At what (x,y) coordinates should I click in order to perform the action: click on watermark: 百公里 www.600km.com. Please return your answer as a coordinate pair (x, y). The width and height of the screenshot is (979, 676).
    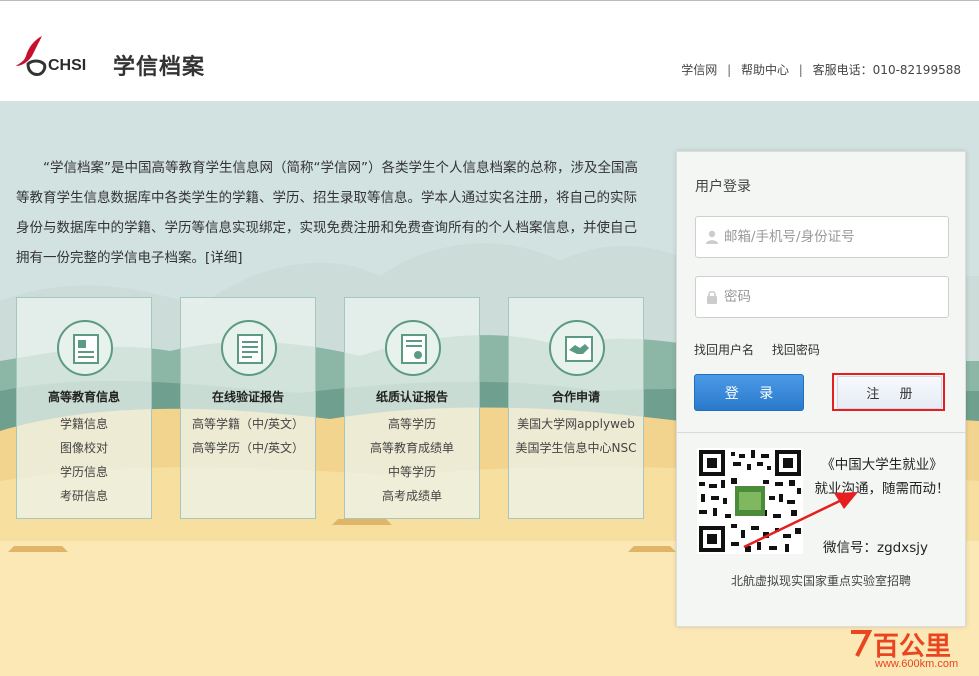
    Looking at the image, I should click on (909, 649).